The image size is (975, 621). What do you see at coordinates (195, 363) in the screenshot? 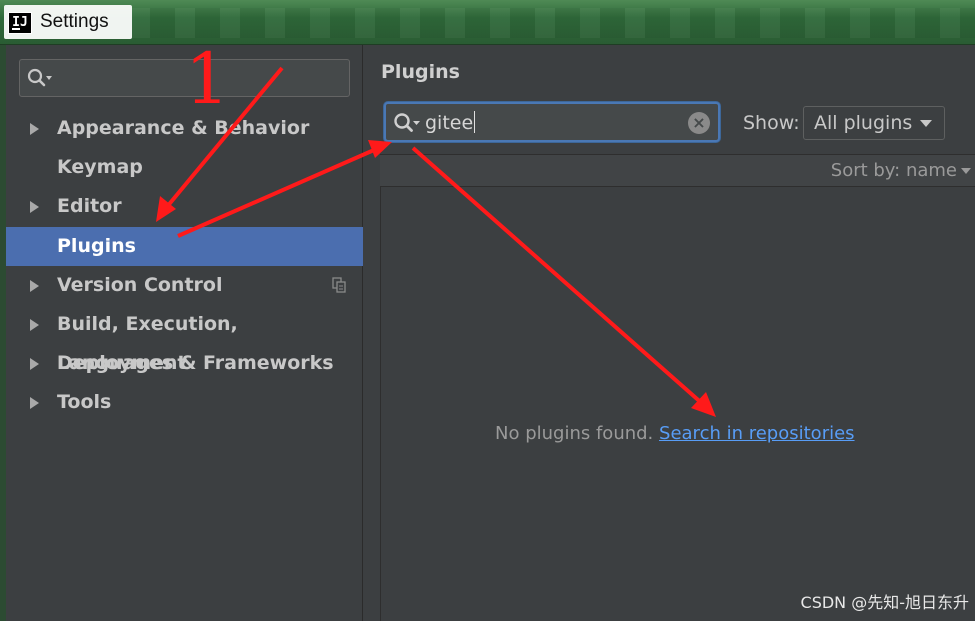
I see `sidebar-item-label: Languages & Frameworks` at bounding box center [195, 363].